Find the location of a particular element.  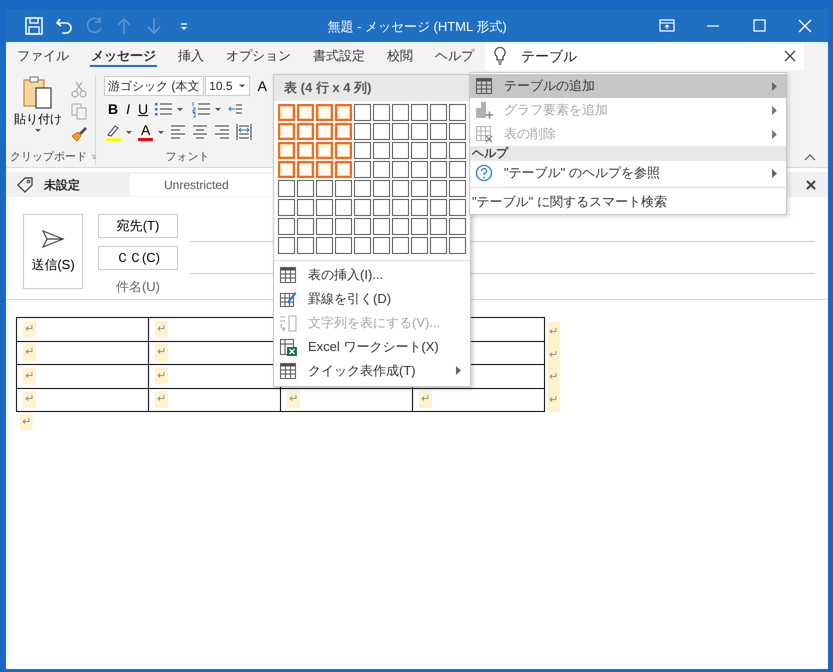

menu-item: 罫線を引く(D) is located at coordinates (372, 298).